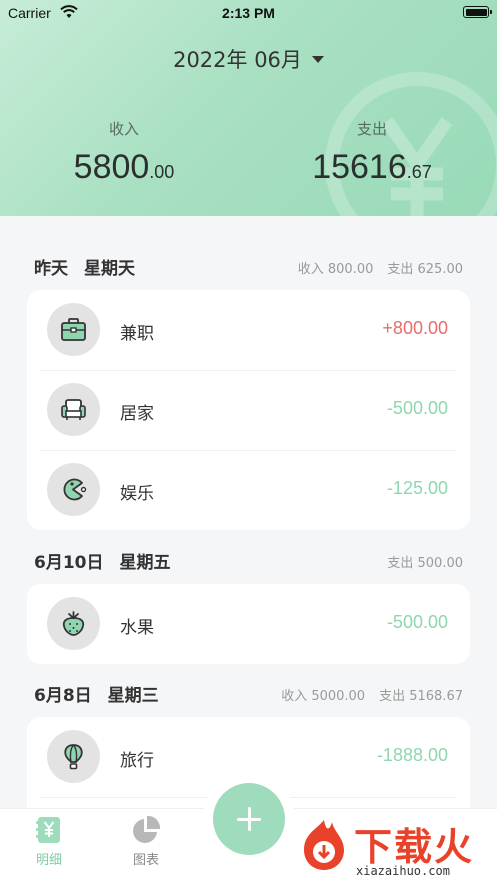  What do you see at coordinates (73, 329) in the screenshot?
I see `briefcase-icon` at bounding box center [73, 329].